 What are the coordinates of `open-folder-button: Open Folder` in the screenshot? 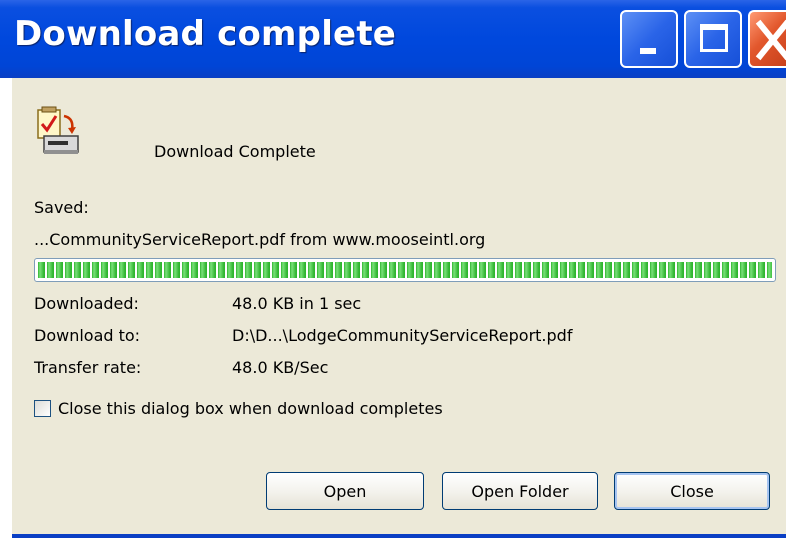 It's located at (520, 491).